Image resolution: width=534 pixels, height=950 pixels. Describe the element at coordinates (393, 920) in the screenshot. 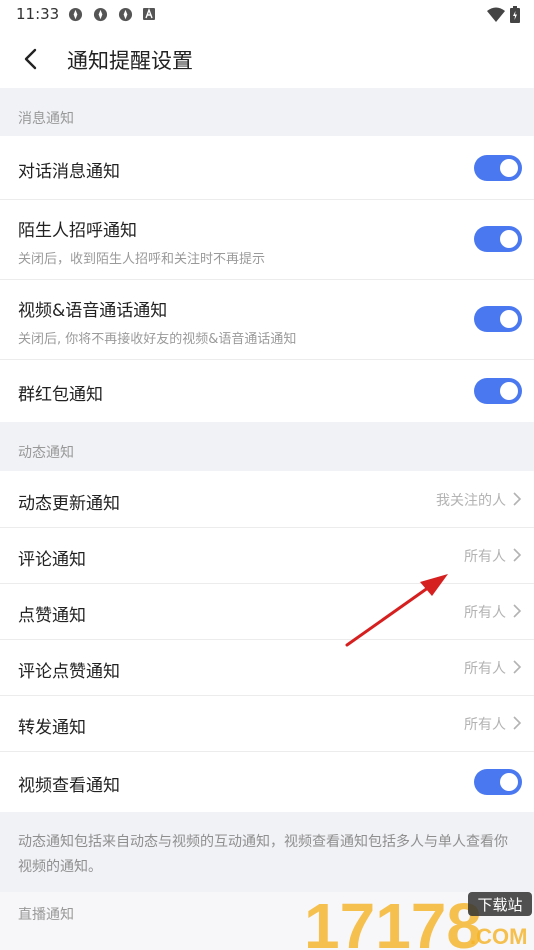

I see `watermark-text: 17178` at that location.